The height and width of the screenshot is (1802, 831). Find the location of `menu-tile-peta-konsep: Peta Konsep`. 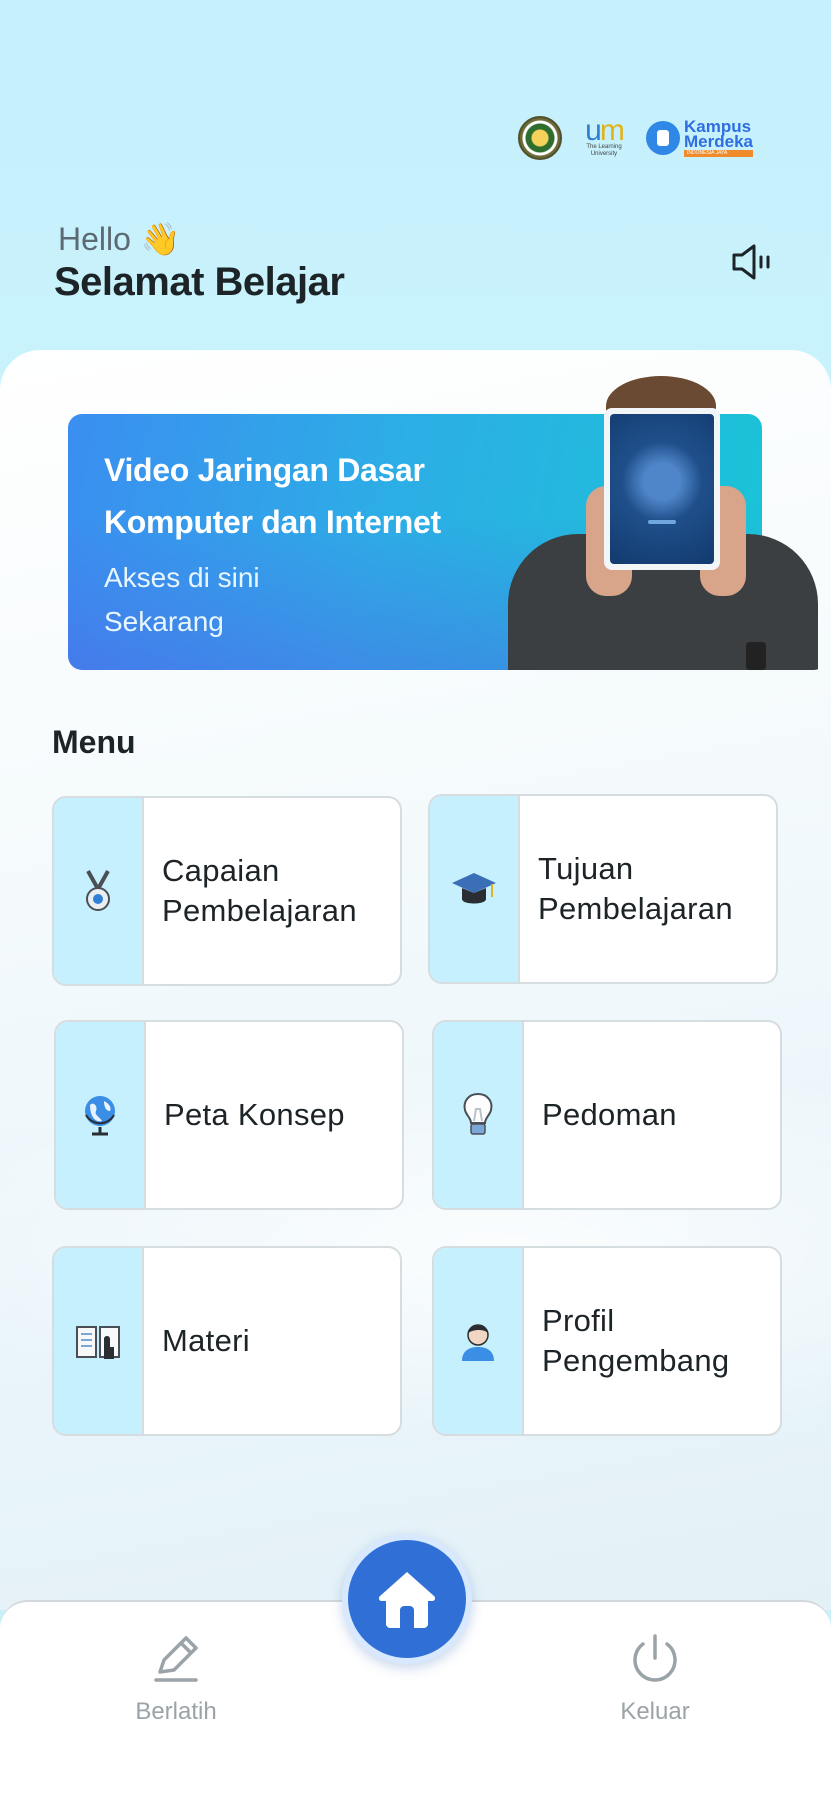

menu-tile-peta-konsep: Peta Konsep is located at coordinates (229, 1115).